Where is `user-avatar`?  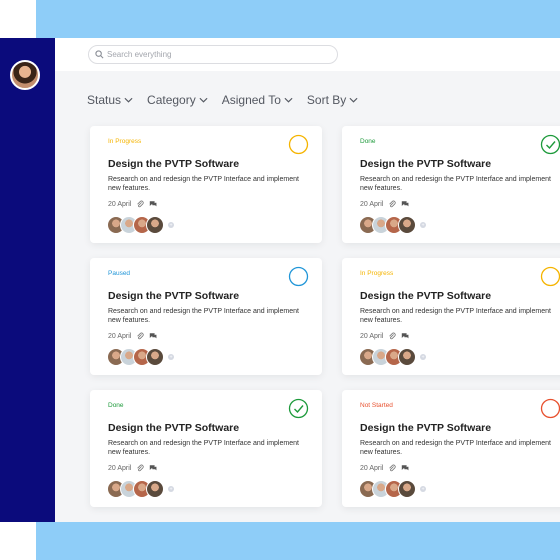
user-avatar is located at coordinates (25, 75).